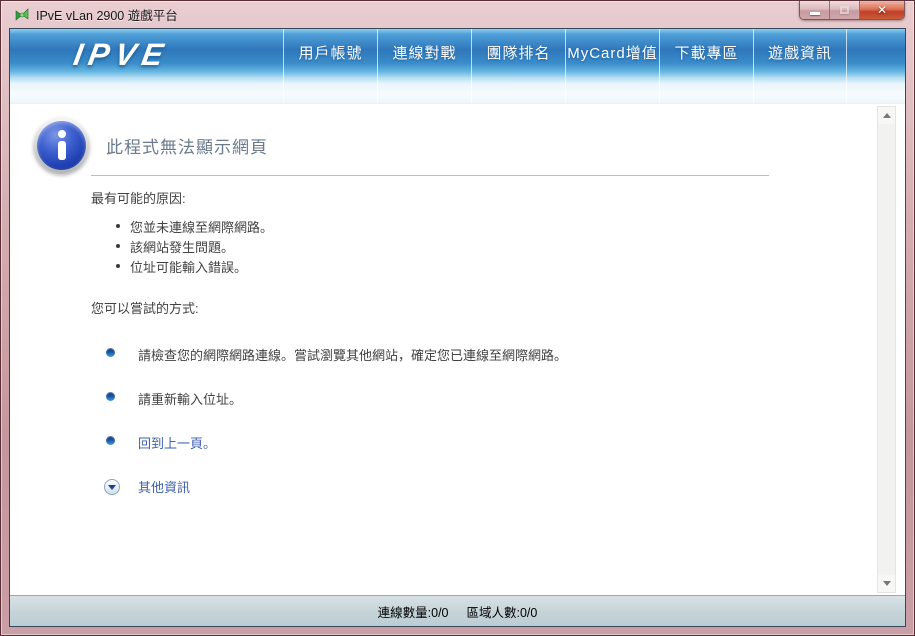  Describe the element at coordinates (187, 147) in the screenshot. I see `error-title: 此程式無法顯示網頁` at that location.